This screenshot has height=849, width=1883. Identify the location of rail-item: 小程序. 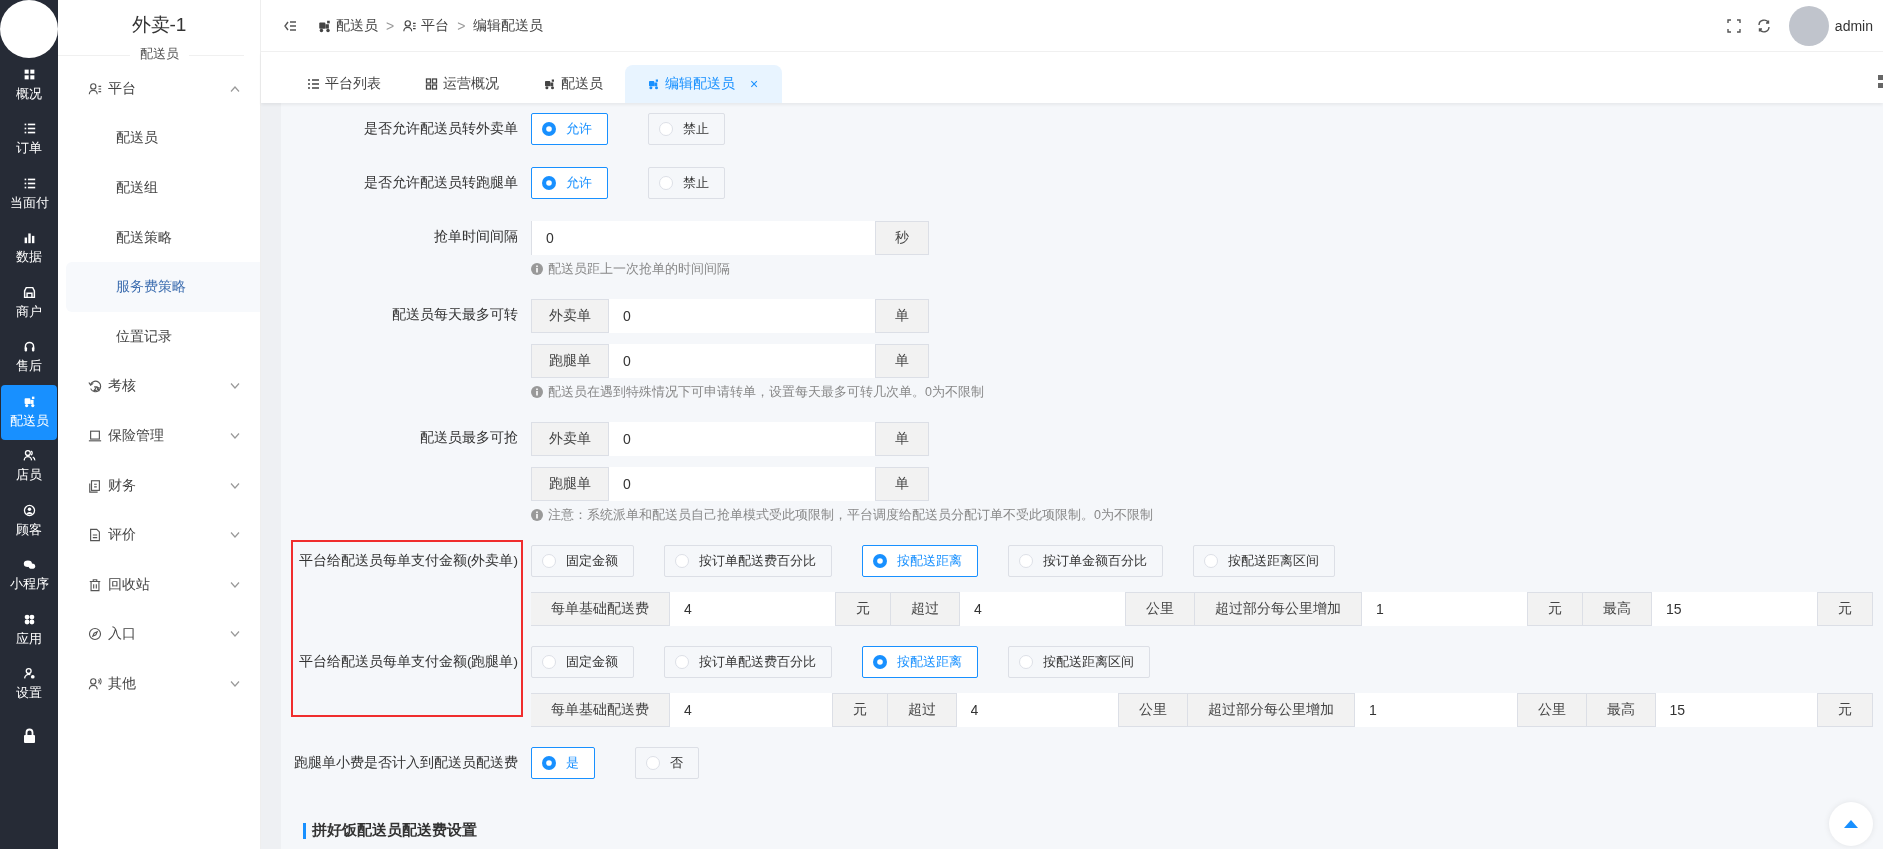
(29, 575).